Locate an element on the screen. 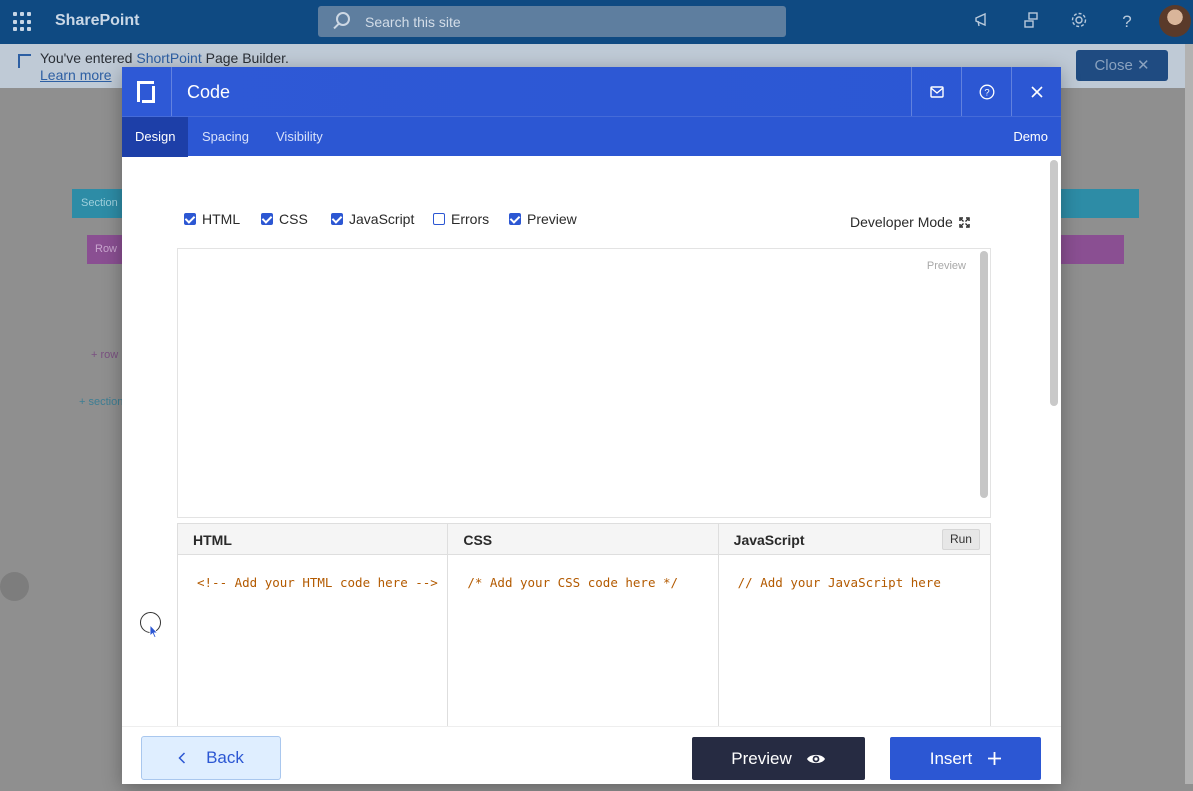  megaphone-icon is located at coordinates (983, 22).